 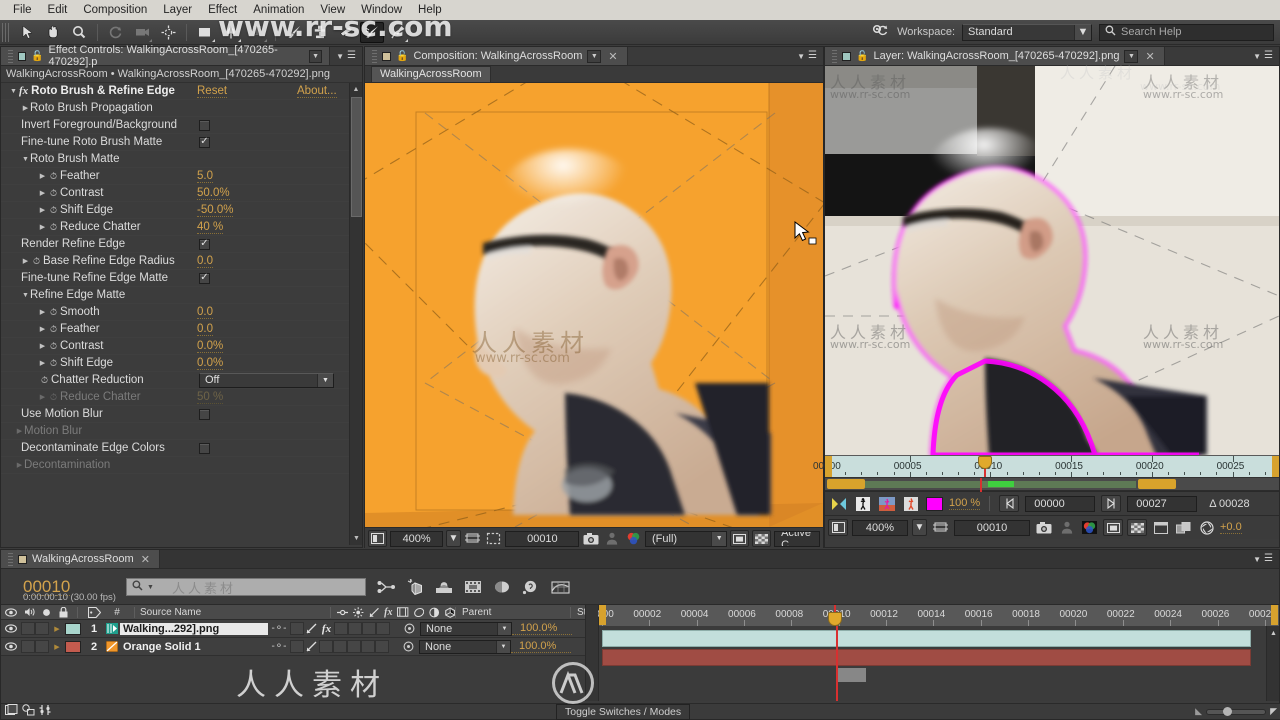 What do you see at coordinates (762, 538) in the screenshot?
I see `transparency-grid-icon` at bounding box center [762, 538].